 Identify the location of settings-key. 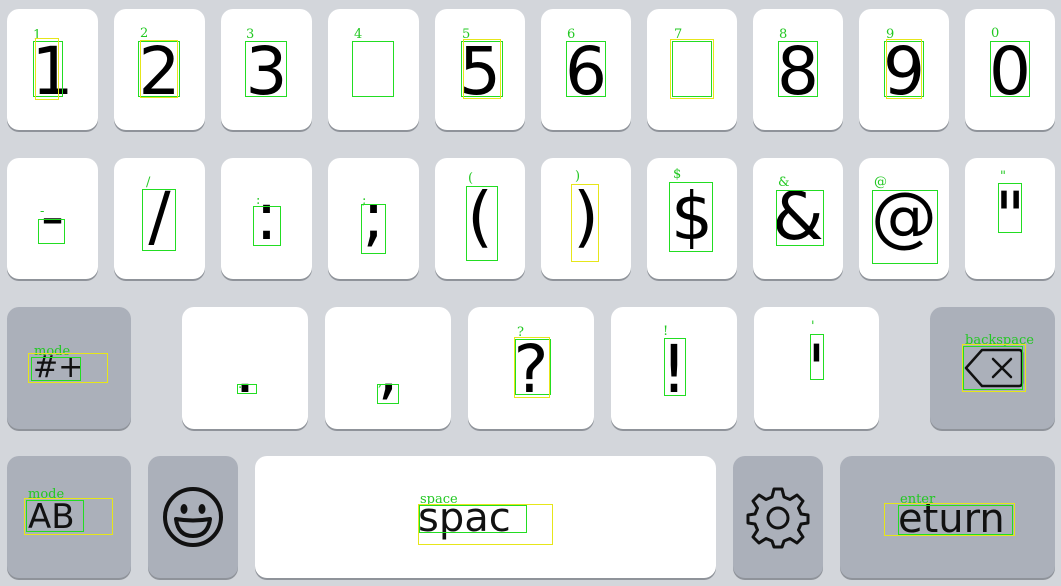
(778, 517).